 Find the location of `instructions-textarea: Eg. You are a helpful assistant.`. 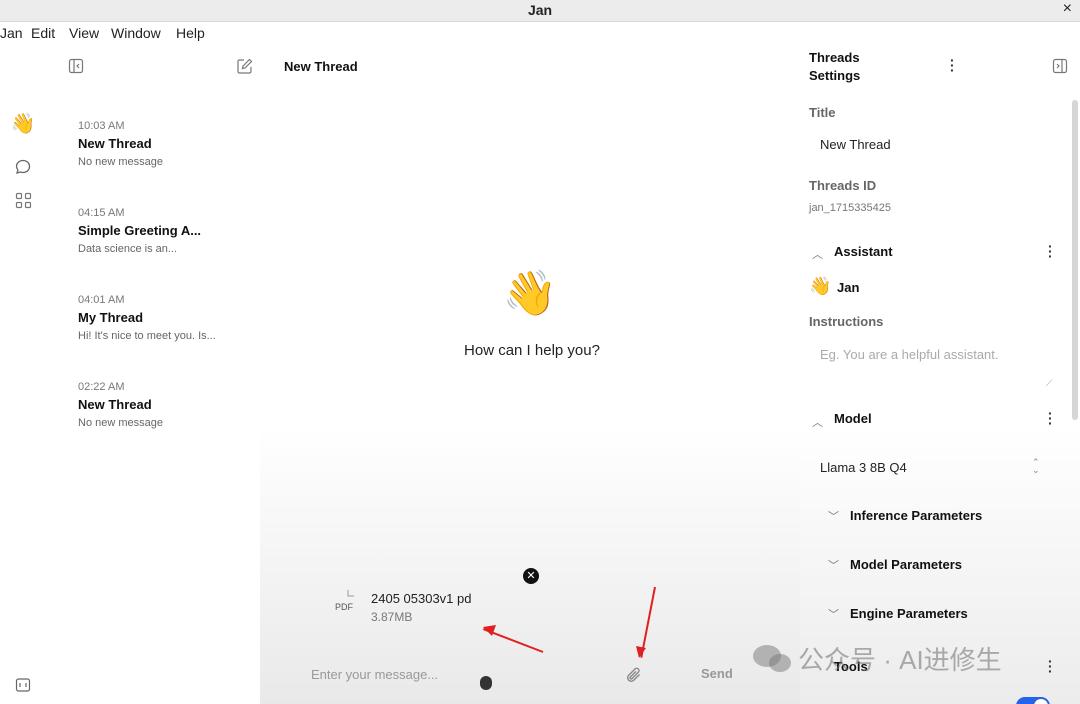

instructions-textarea: Eg. You are a helpful assistant. is located at coordinates (909, 354).